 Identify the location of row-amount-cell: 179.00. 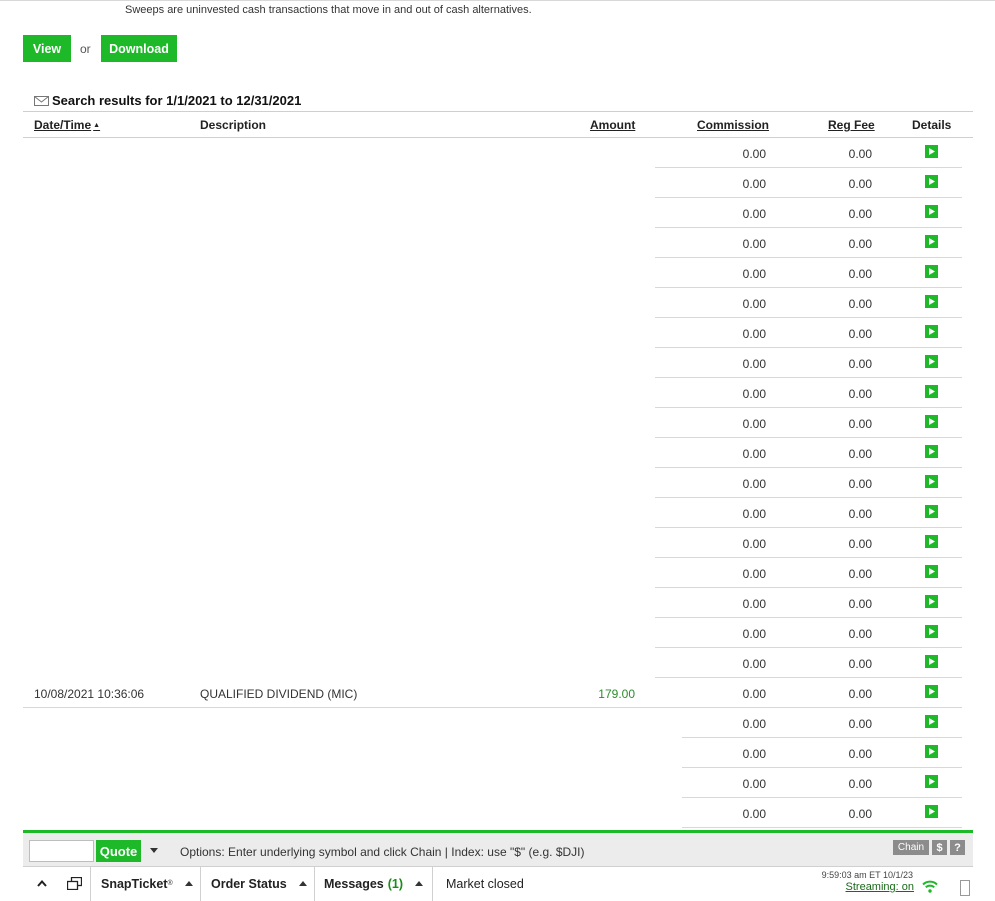
(616, 694).